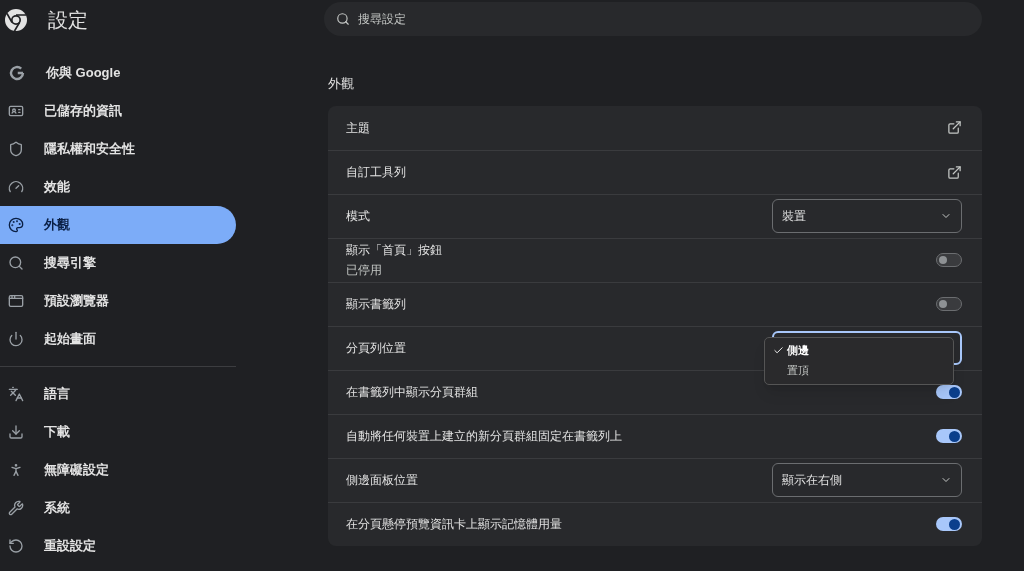 This screenshot has width=1024, height=571. What do you see at coordinates (118, 73) in the screenshot?
I see `sidebar-item: 你與 Google` at bounding box center [118, 73].